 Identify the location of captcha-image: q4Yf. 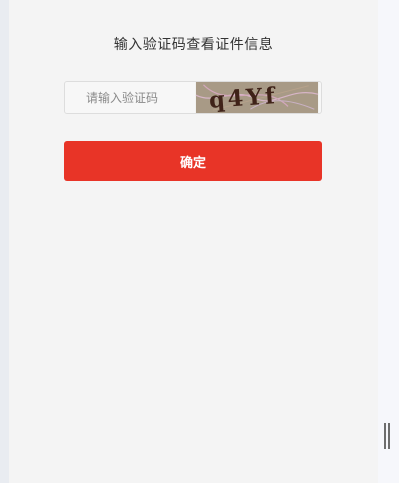
(257, 97).